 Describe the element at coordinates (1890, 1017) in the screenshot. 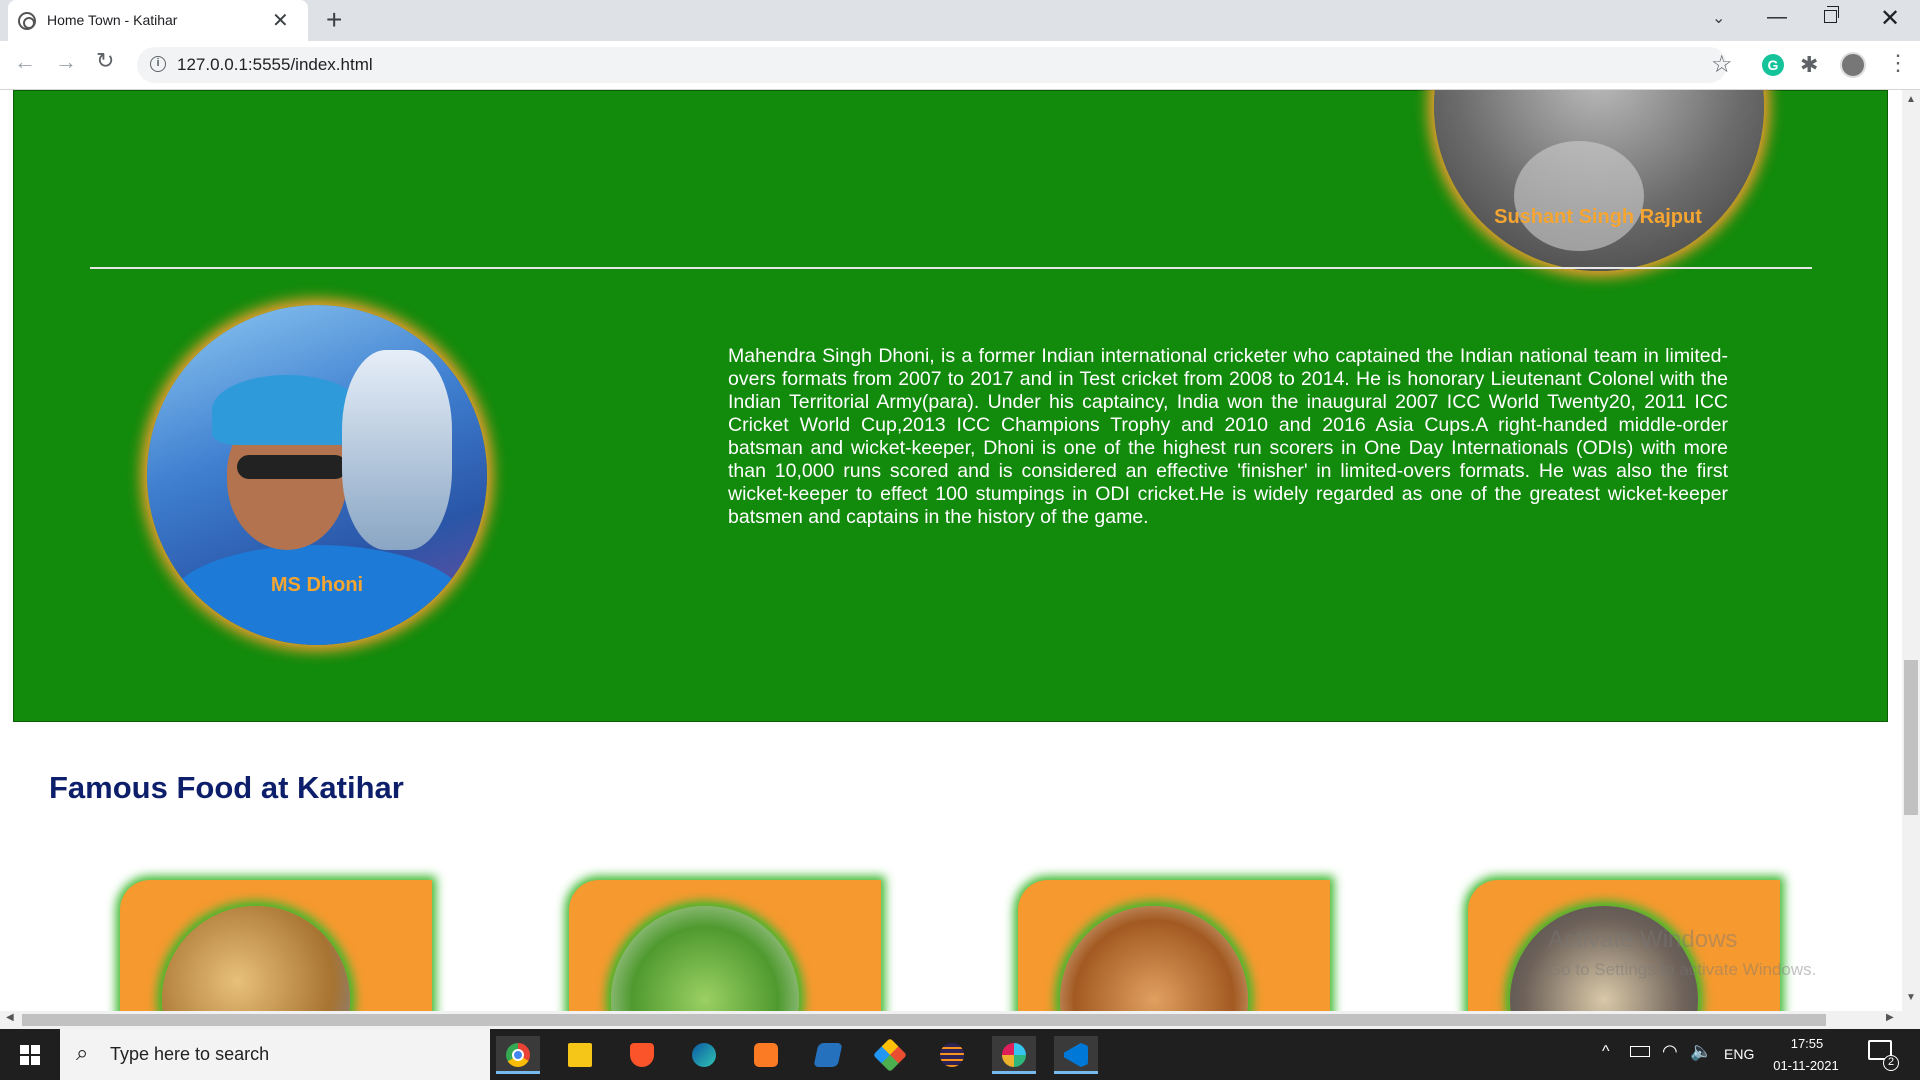

I see `scroll-right-arrow-icon: ▶` at that location.